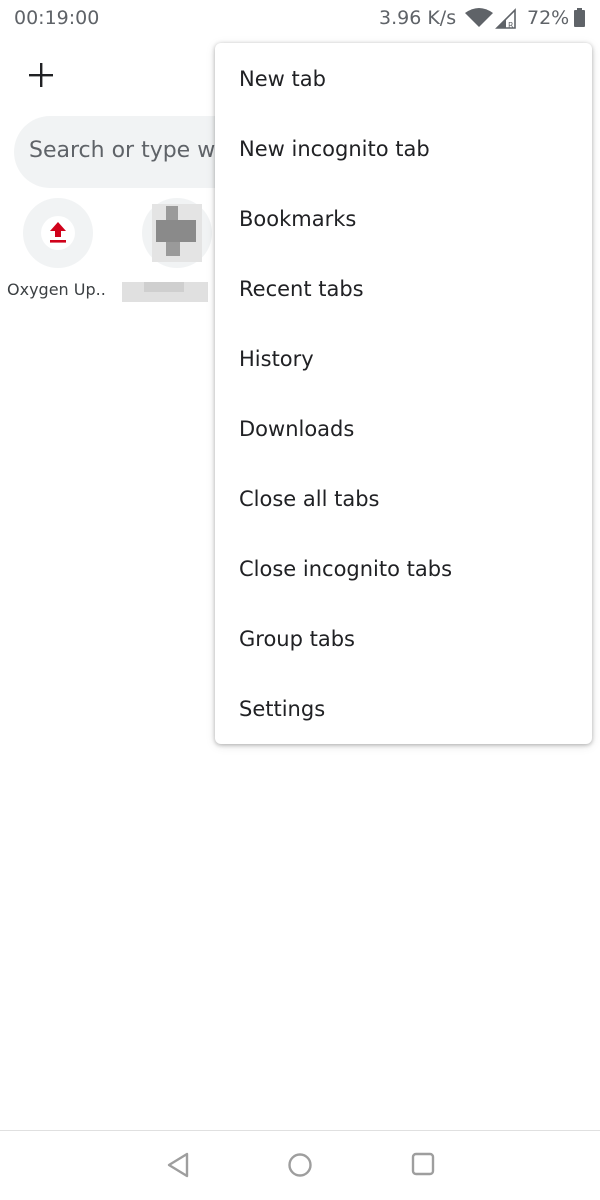 Image resolution: width=600 pixels, height=1200 pixels. Describe the element at coordinates (164, 287) in the screenshot. I see `pixel-light-block` at that location.